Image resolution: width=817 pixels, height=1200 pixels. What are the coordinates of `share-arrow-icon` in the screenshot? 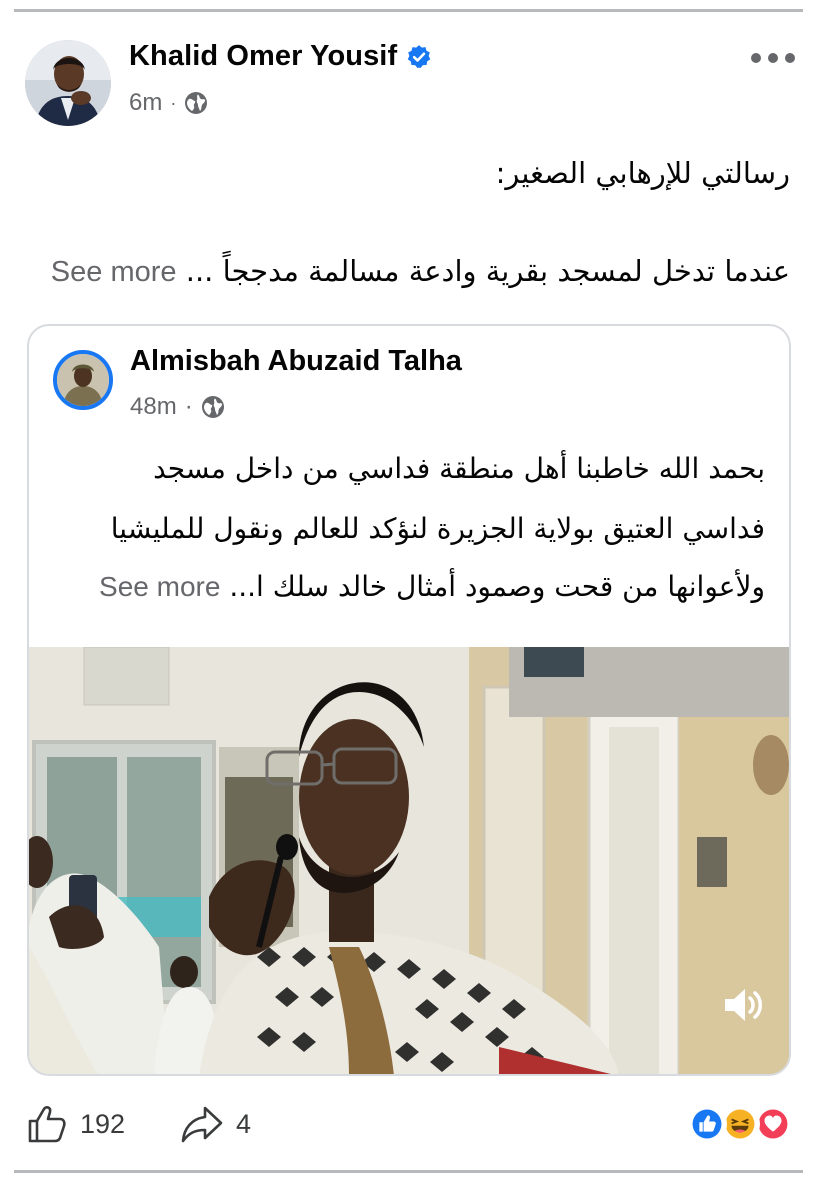 It's located at (202, 1124).